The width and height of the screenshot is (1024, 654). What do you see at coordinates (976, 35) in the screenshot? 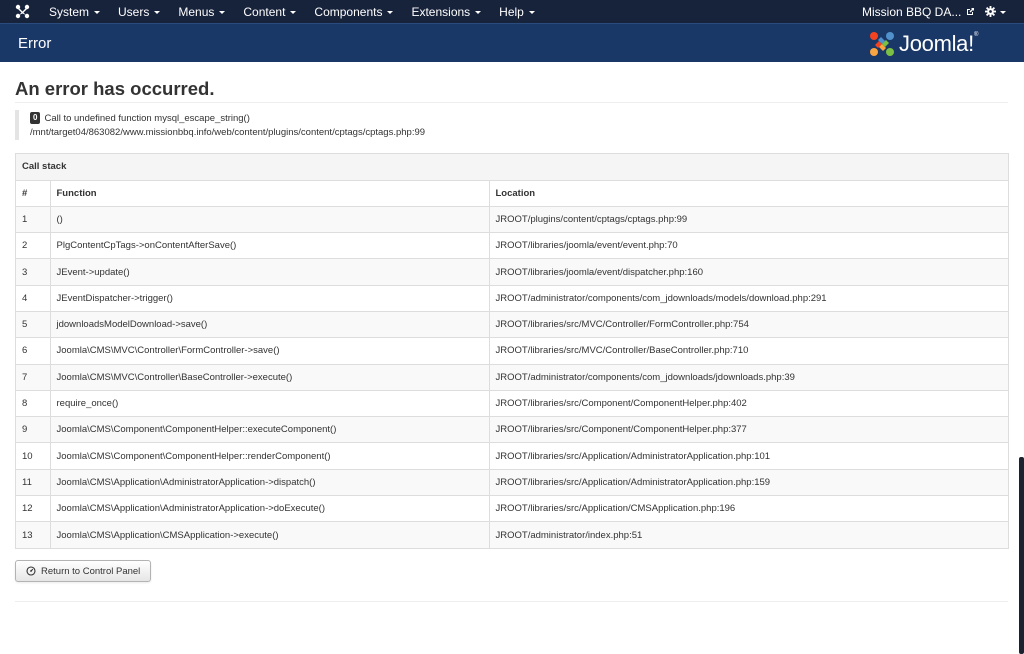
I see `brand-registered: ®` at bounding box center [976, 35].